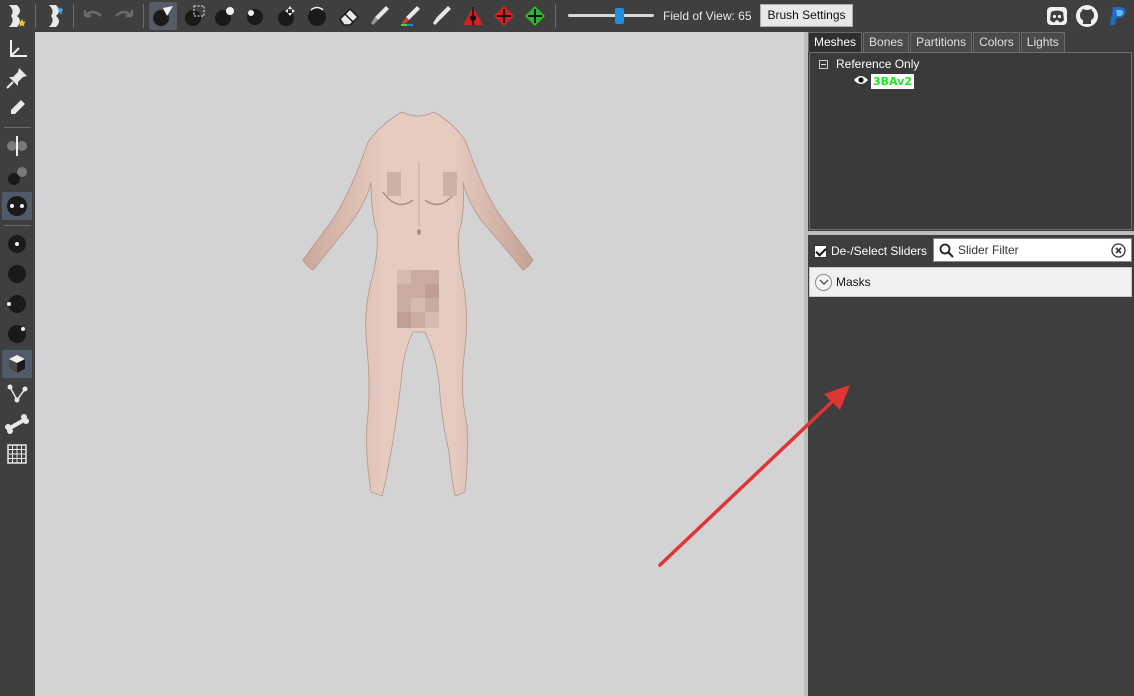  What do you see at coordinates (886, 42) in the screenshot?
I see `tab-bones: Bones` at bounding box center [886, 42].